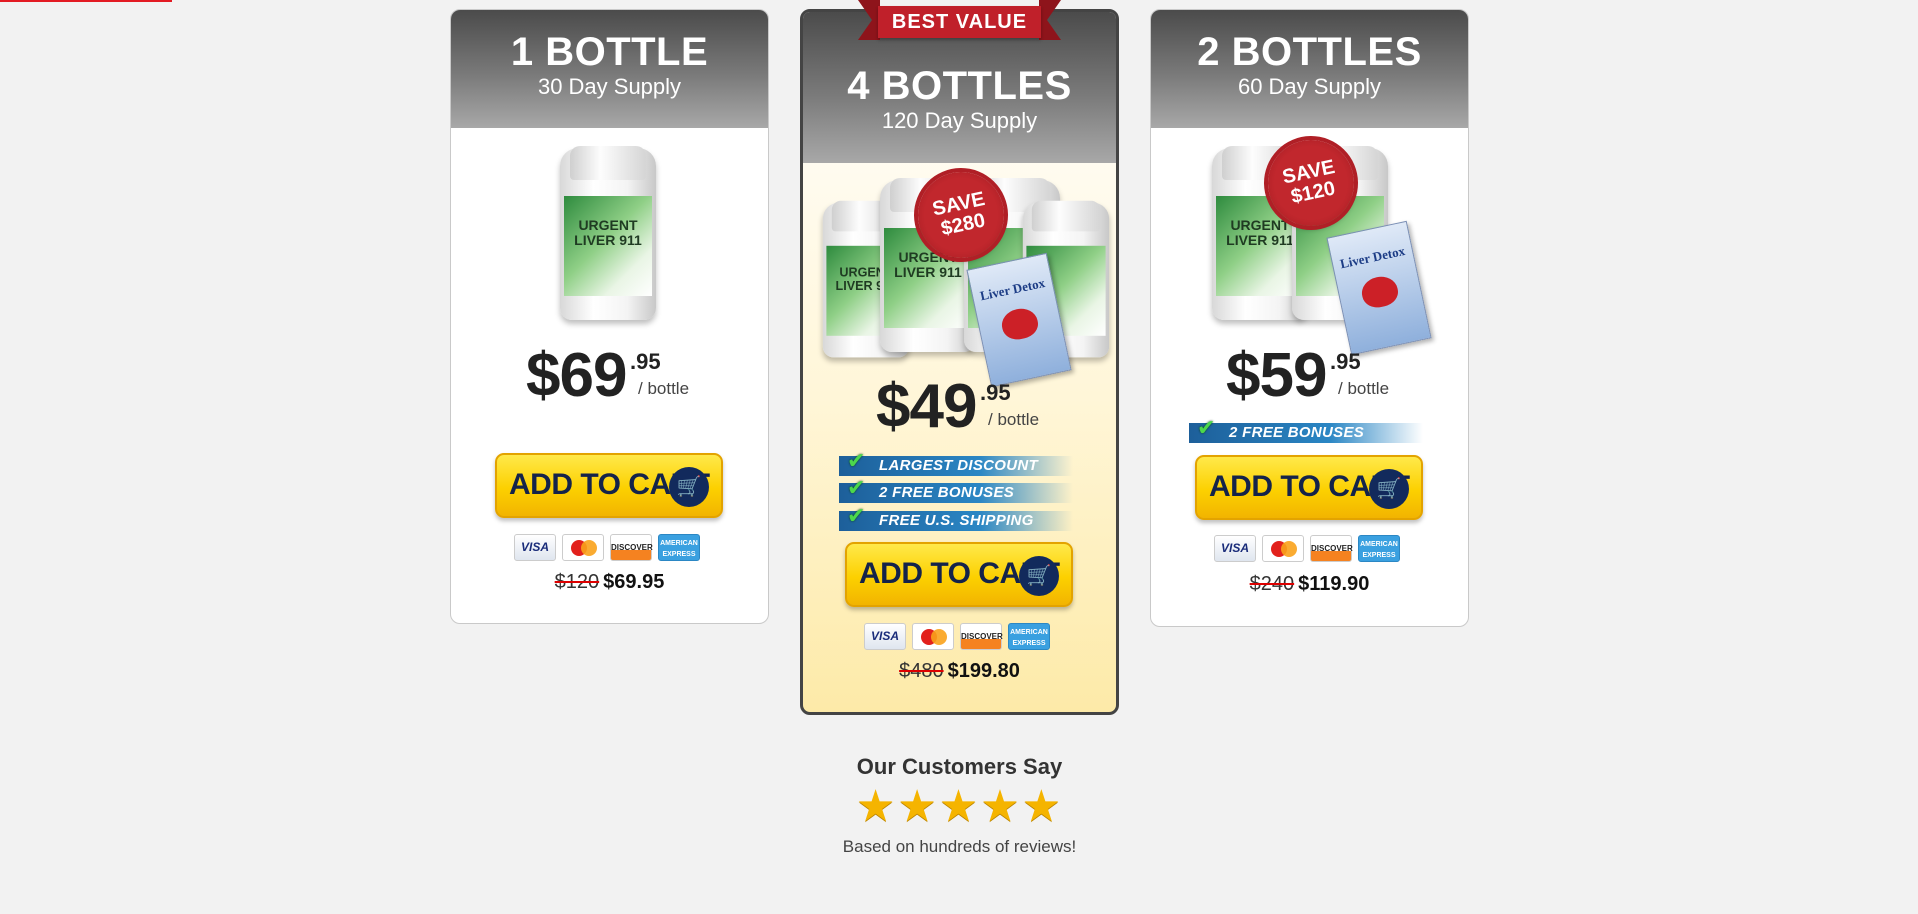 The width and height of the screenshot is (1918, 914). Describe the element at coordinates (959, 86) in the screenshot. I see `plan-quantity: 4 BOTTLES` at that location.